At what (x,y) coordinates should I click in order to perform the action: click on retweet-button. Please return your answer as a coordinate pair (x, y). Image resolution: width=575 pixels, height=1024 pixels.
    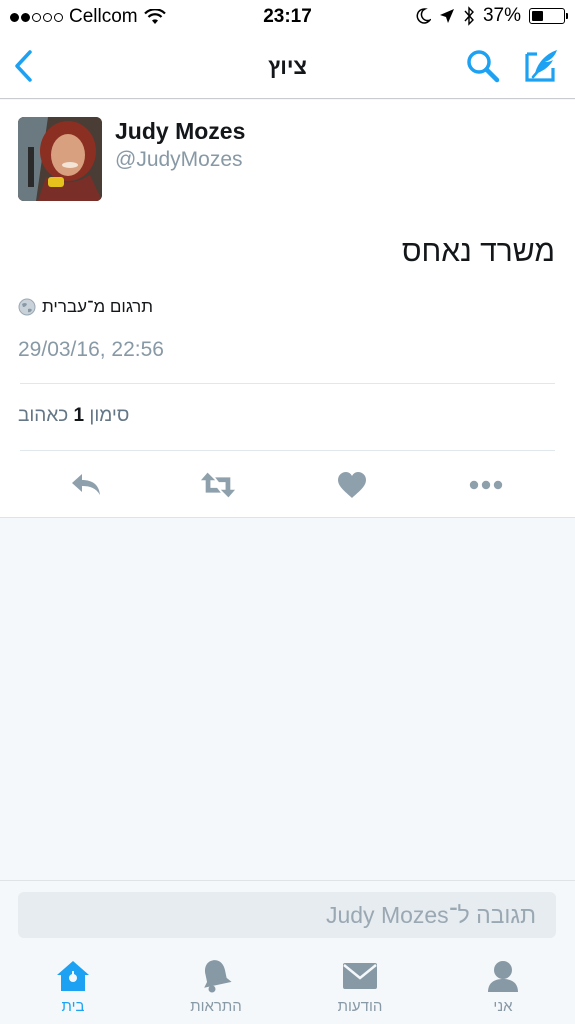
    Looking at the image, I should click on (218, 485).